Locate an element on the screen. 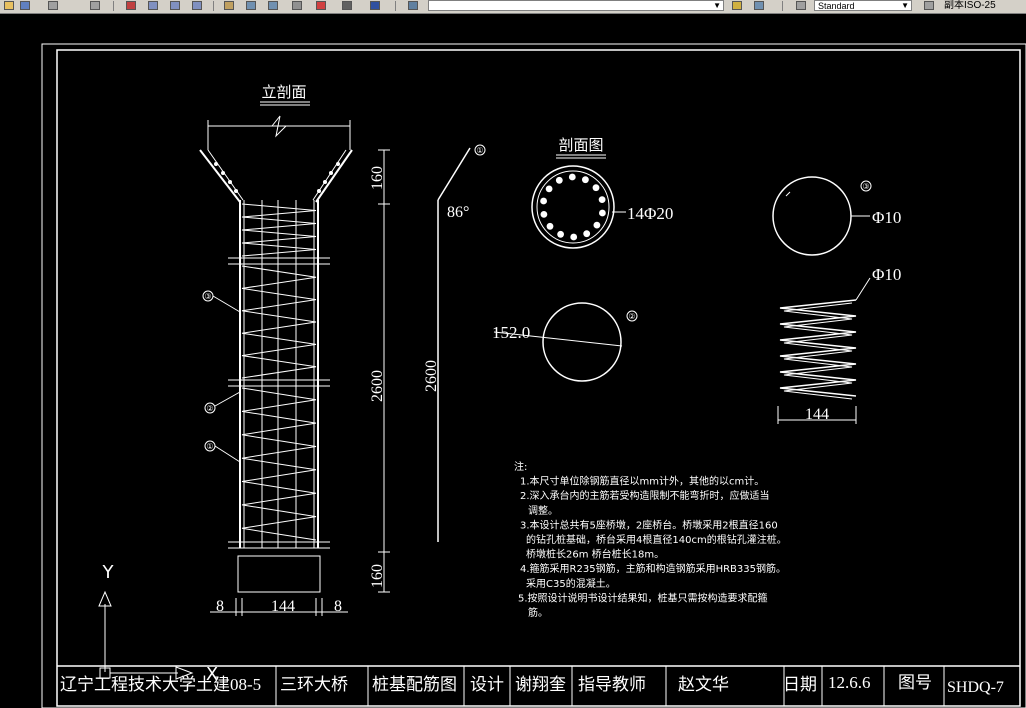 Image resolution: width=1026 pixels, height=708 pixels. ring-diameter: 152.0 is located at coordinates (511, 332).